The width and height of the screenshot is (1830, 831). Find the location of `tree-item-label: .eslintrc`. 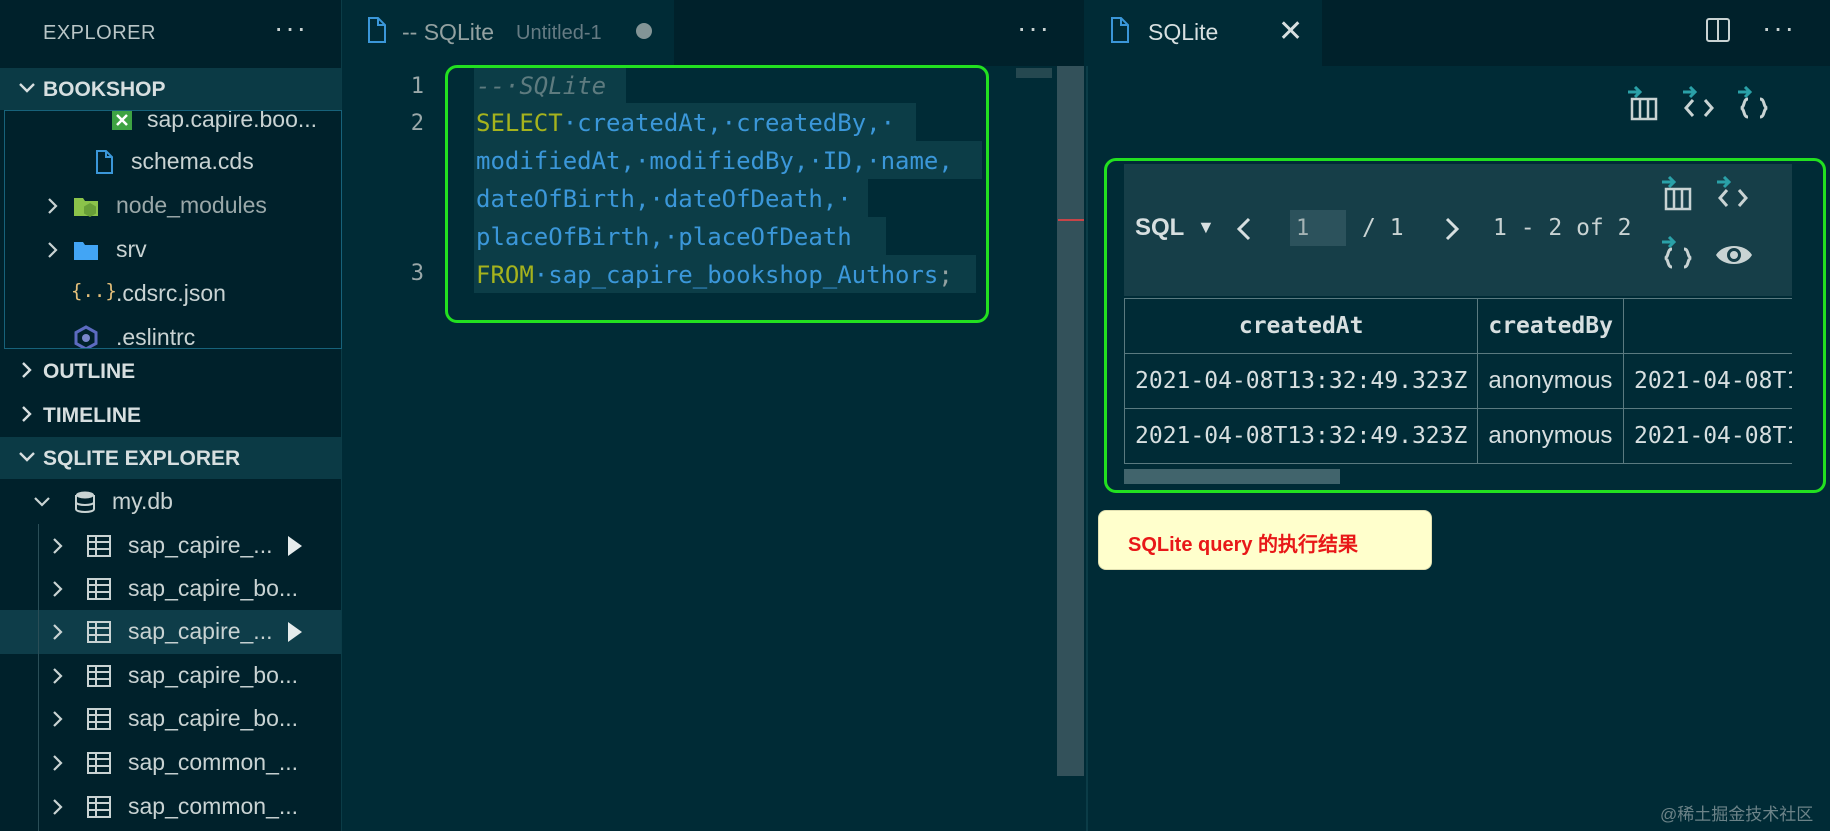

tree-item-label: .eslintrc is located at coordinates (156, 336).